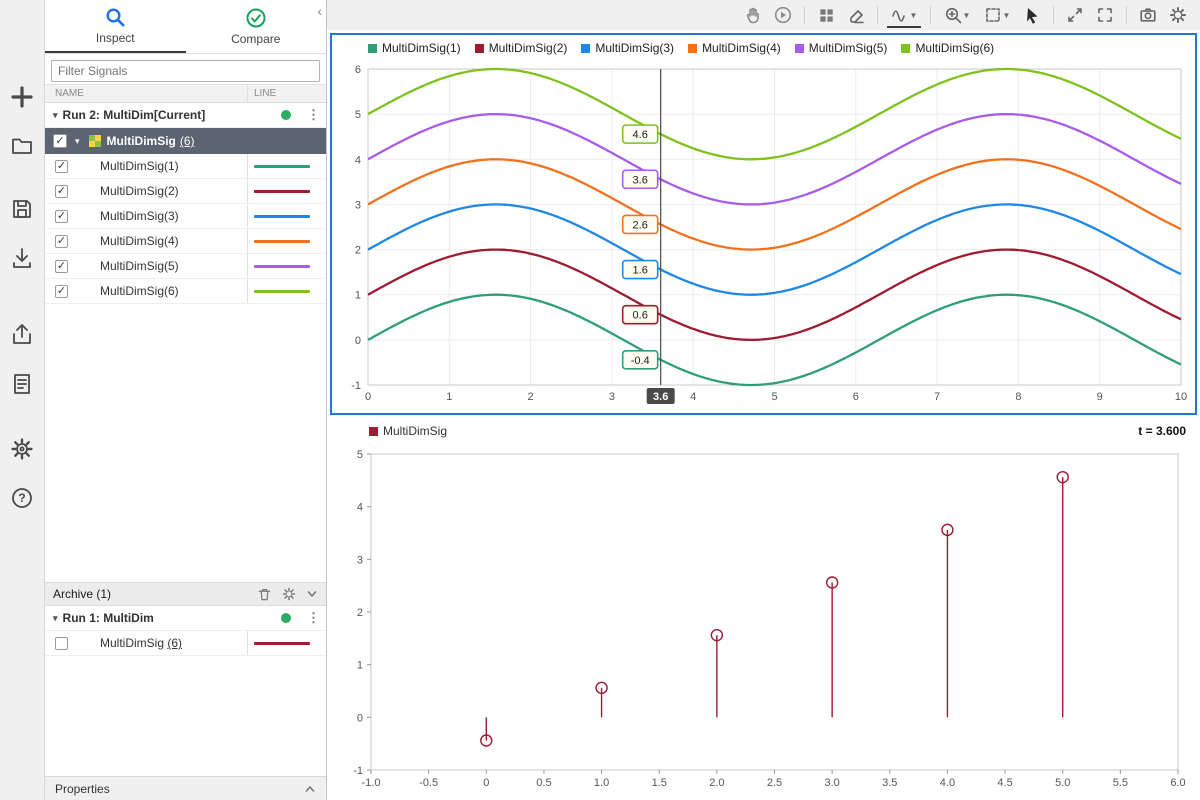  I want to click on collapse-sidebar-icon: ‹, so click(319, 11).